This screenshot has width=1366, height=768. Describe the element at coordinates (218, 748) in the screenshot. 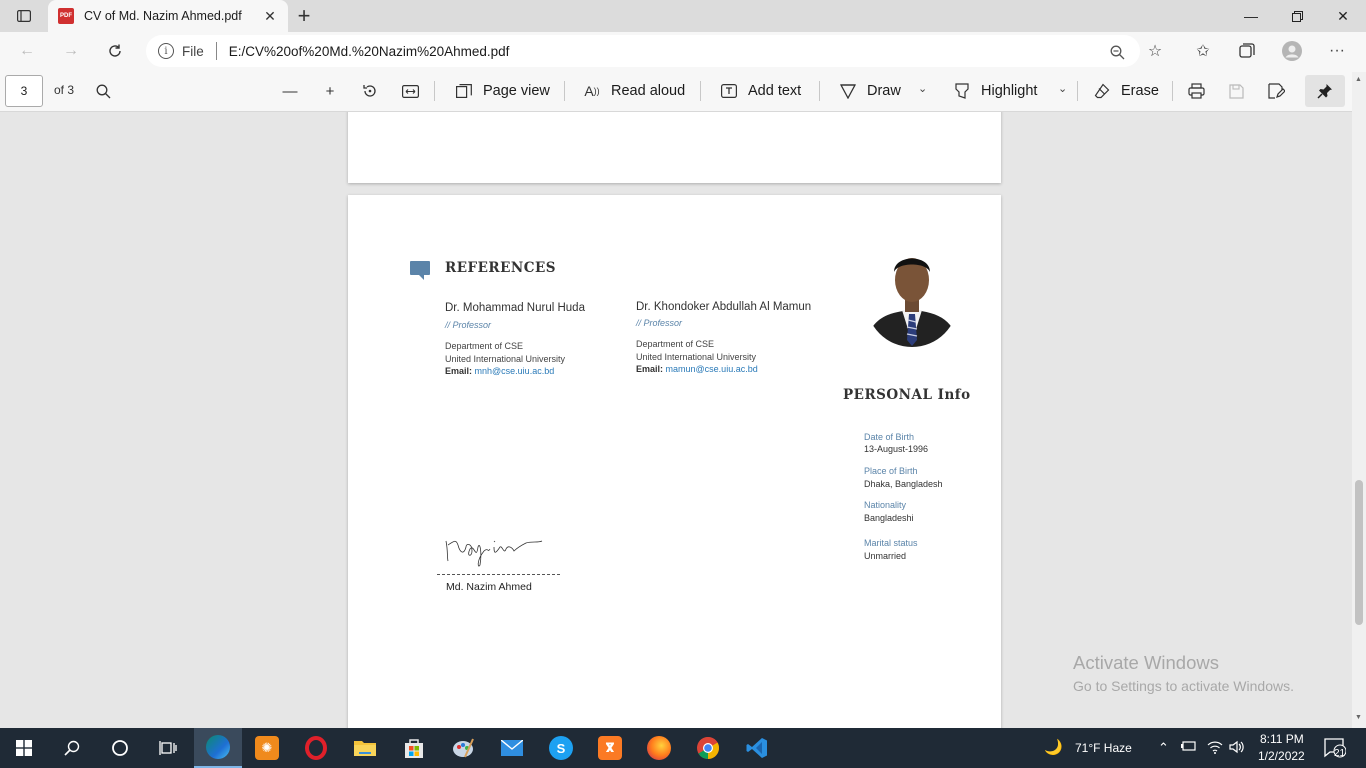

I see `edge-browser-icon` at that location.